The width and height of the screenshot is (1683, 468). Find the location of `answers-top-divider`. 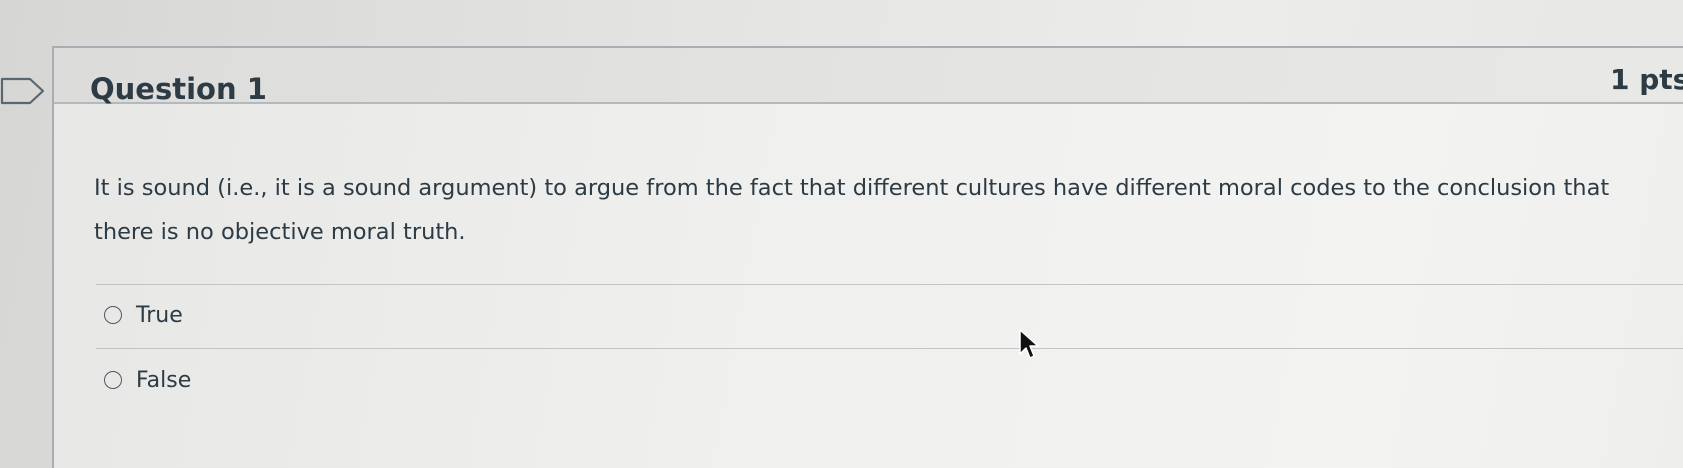

answers-top-divider is located at coordinates (889, 284).